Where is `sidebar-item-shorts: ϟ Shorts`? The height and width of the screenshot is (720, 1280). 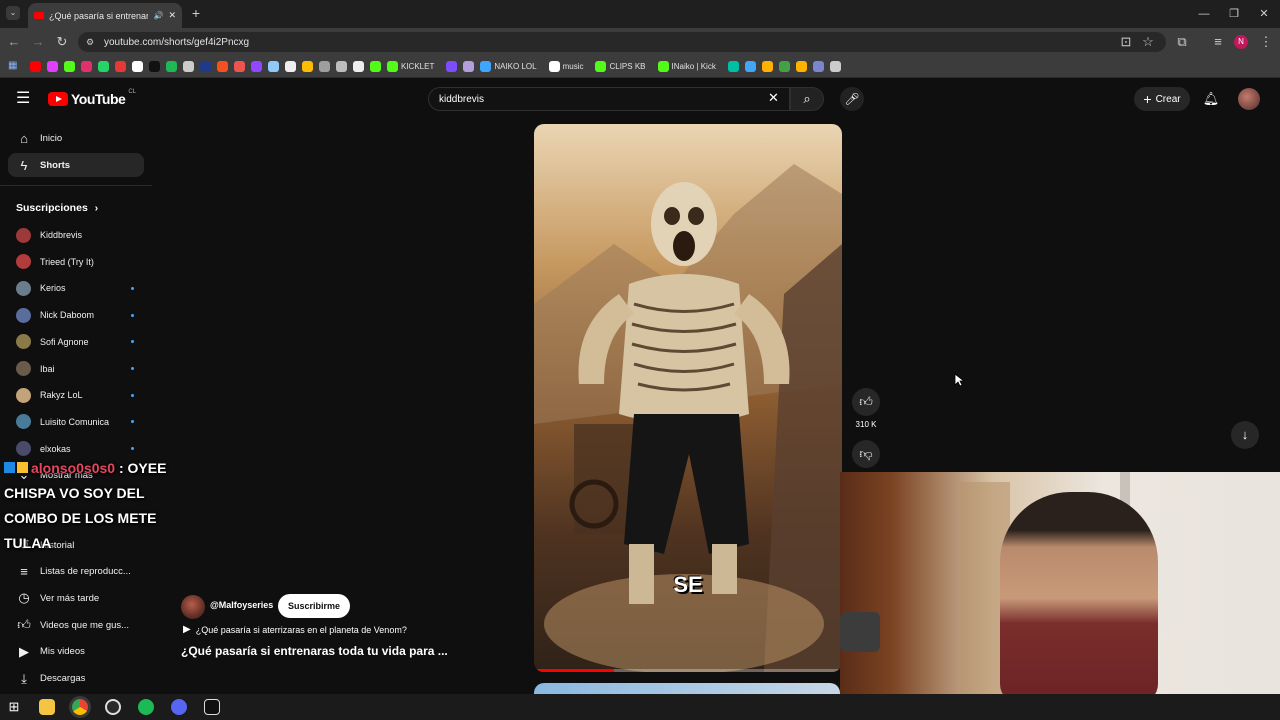 sidebar-item-shorts: ϟ Shorts is located at coordinates (76, 165).